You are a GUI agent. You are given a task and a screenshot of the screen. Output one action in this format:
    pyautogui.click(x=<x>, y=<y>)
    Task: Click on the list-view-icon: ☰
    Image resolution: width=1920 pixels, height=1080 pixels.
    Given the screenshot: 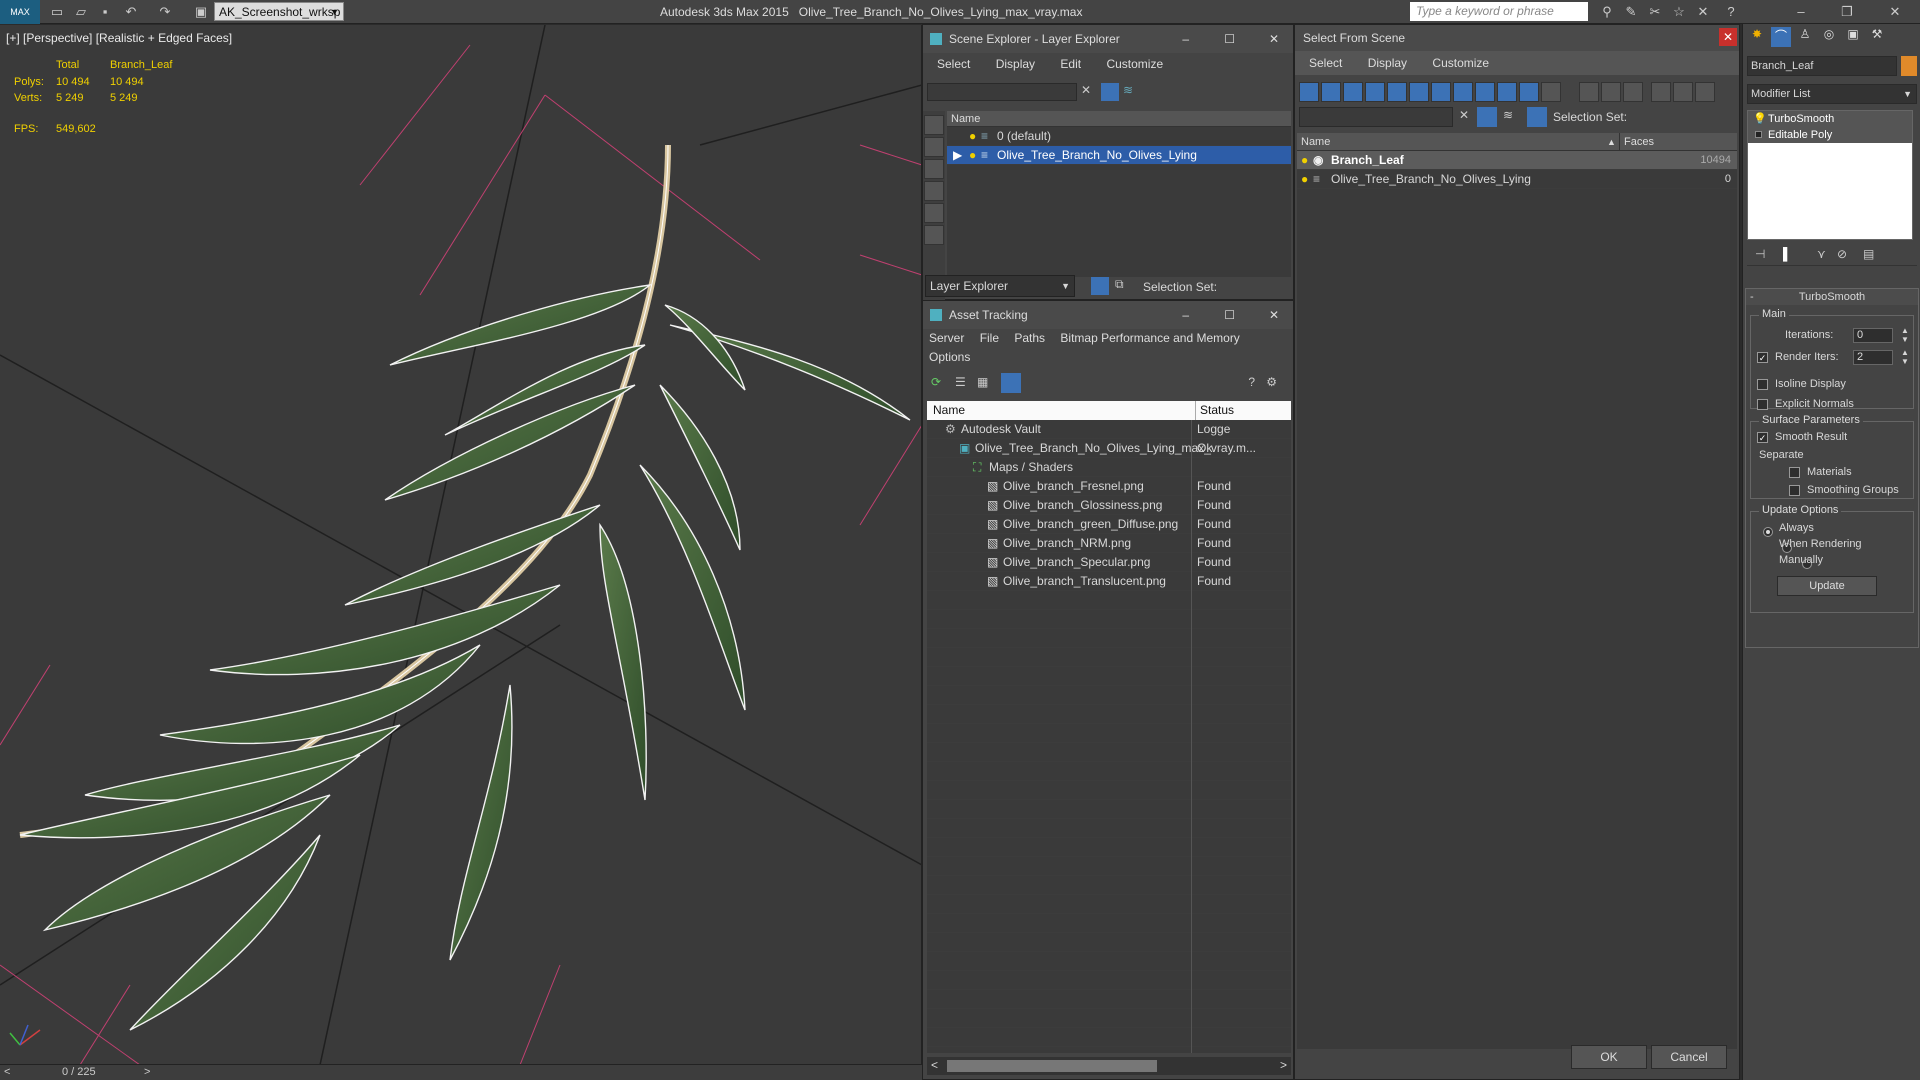 What is the action you would take?
    pyautogui.click(x=960, y=382)
    